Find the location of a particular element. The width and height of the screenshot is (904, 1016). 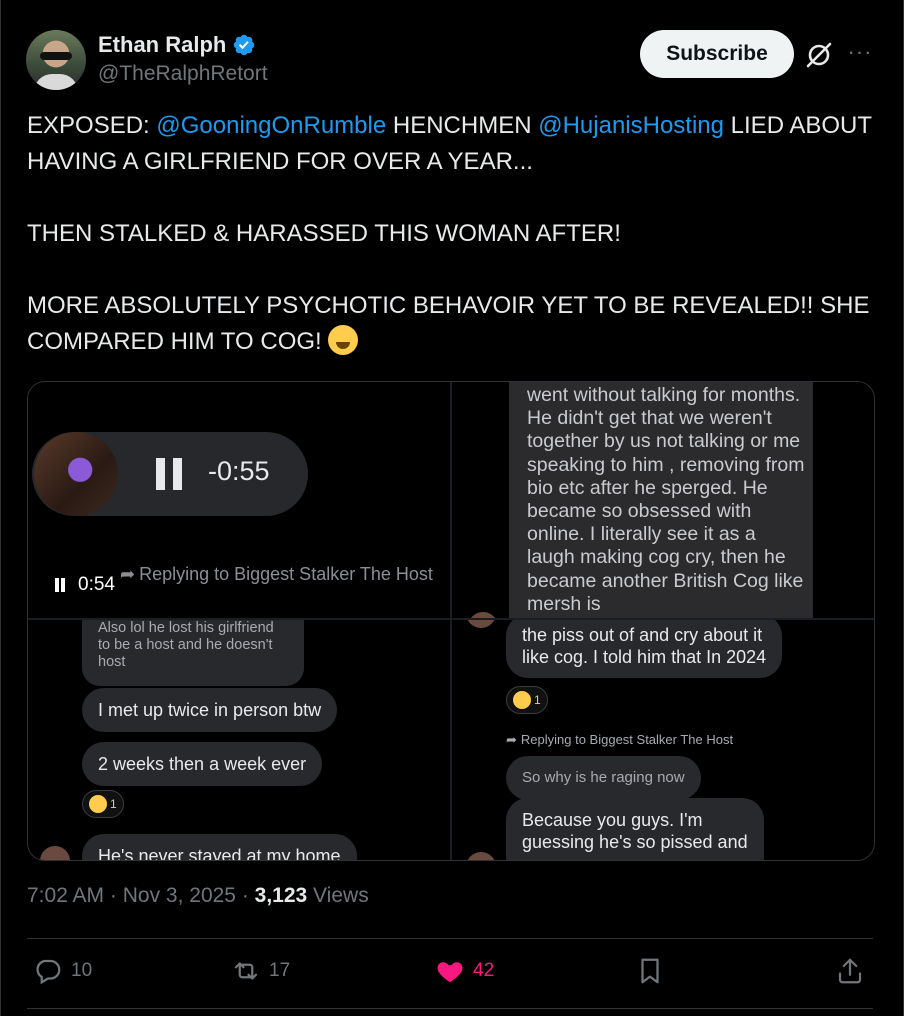

author-name-row: Ethan Ralph is located at coordinates (177, 45).